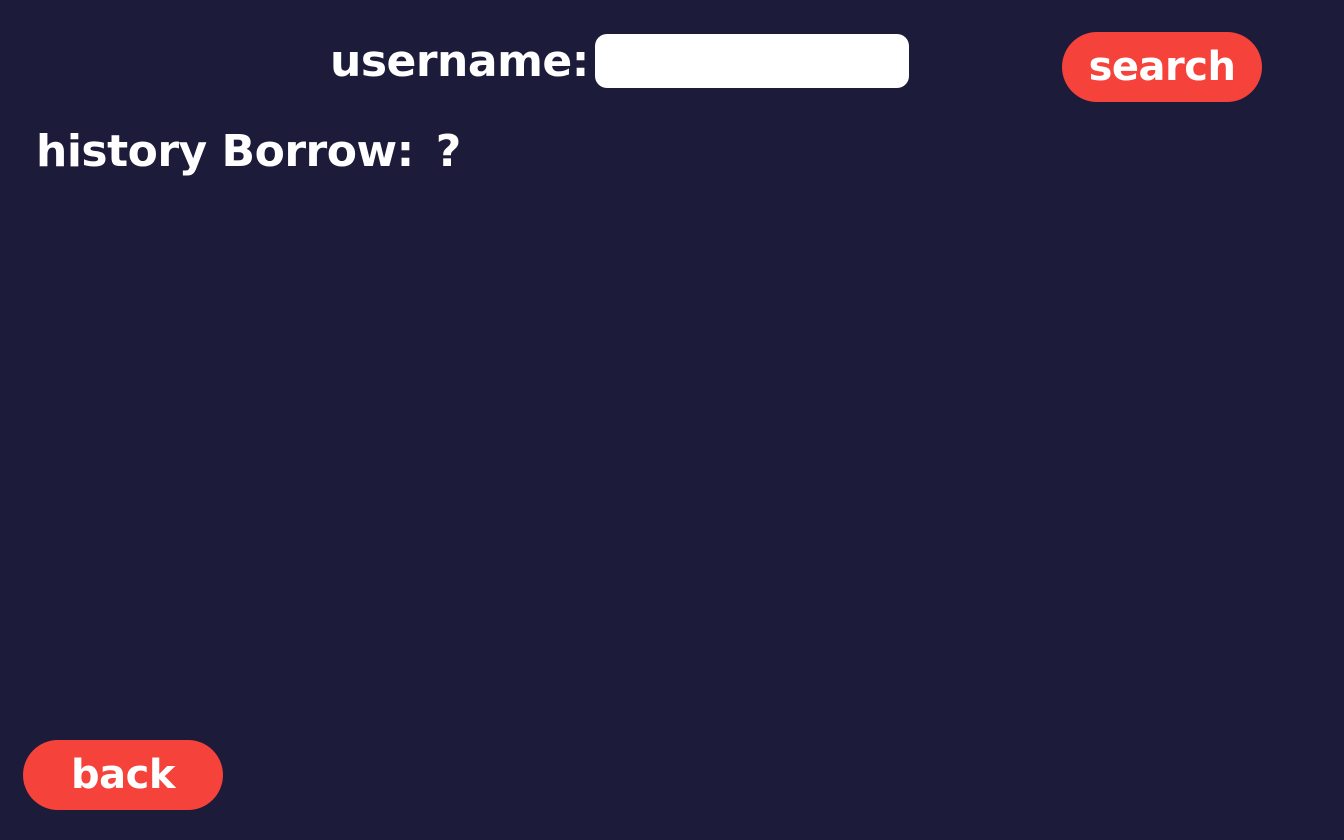  Describe the element at coordinates (459, 61) in the screenshot. I see `username-label: username:` at that location.